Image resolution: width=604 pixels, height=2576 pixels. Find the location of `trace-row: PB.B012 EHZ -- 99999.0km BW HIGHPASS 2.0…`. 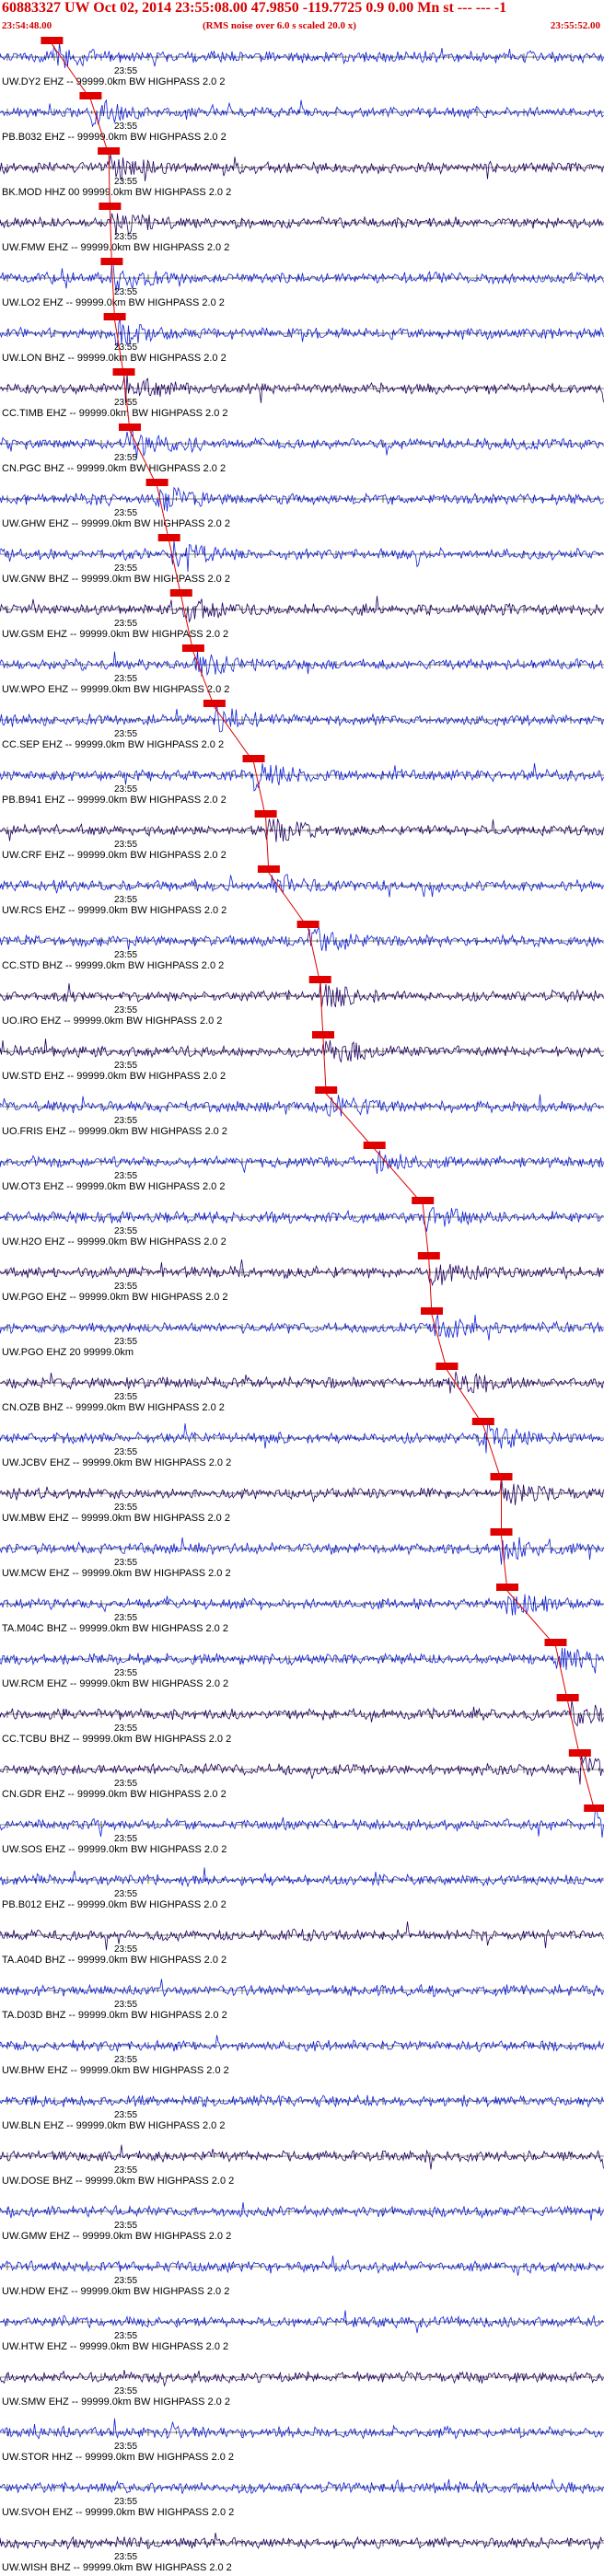

trace-row: PB.B012 EHZ -- 99999.0km BW HIGHPASS 2.0… is located at coordinates (302, 1888).